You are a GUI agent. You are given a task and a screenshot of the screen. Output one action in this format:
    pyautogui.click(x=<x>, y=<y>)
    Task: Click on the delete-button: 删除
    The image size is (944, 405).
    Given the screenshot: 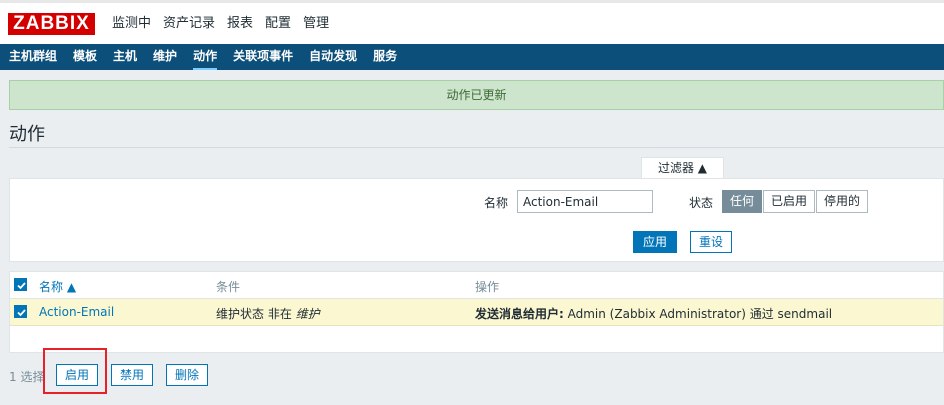 What is the action you would take?
    pyautogui.click(x=187, y=375)
    